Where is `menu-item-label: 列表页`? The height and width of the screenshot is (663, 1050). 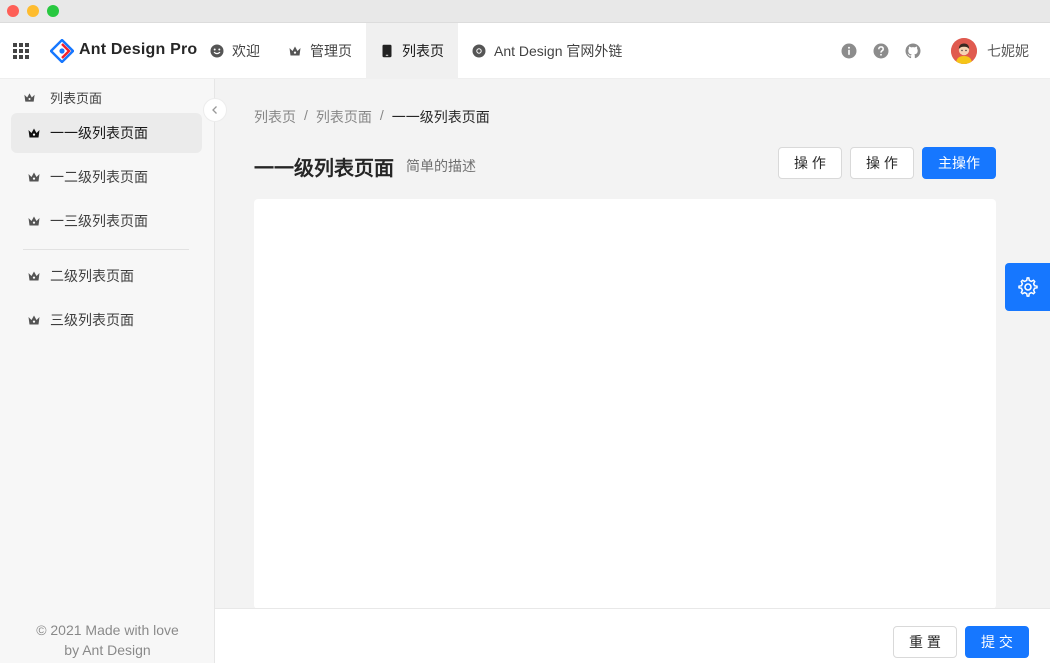 menu-item-label: 列表页 is located at coordinates (423, 51).